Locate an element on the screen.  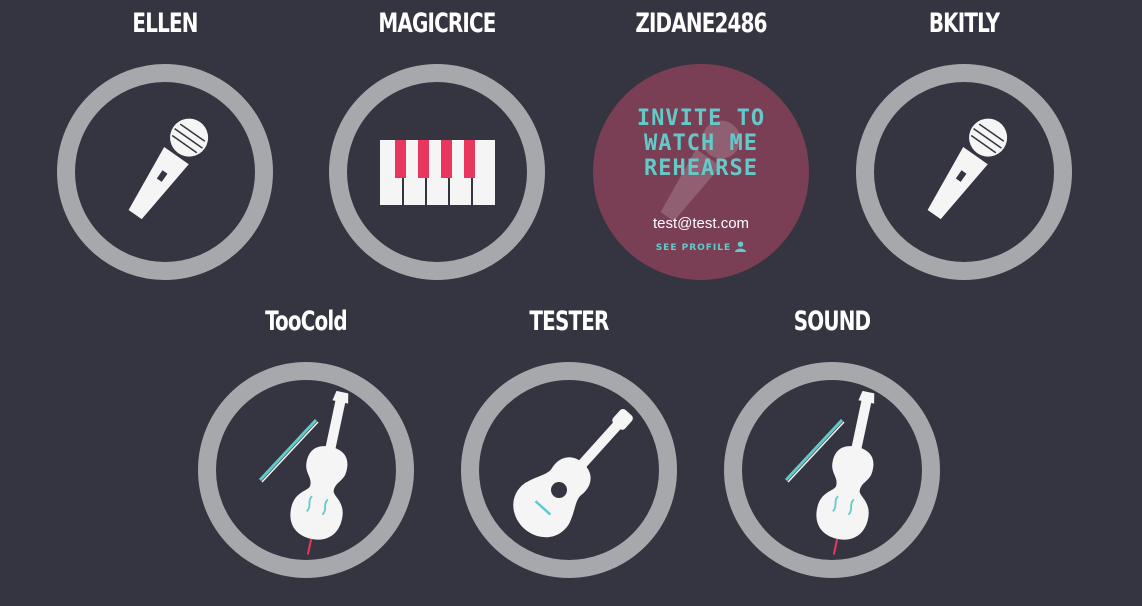
see-profile-link: SEE PROFILE is located at coordinates (701, 247).